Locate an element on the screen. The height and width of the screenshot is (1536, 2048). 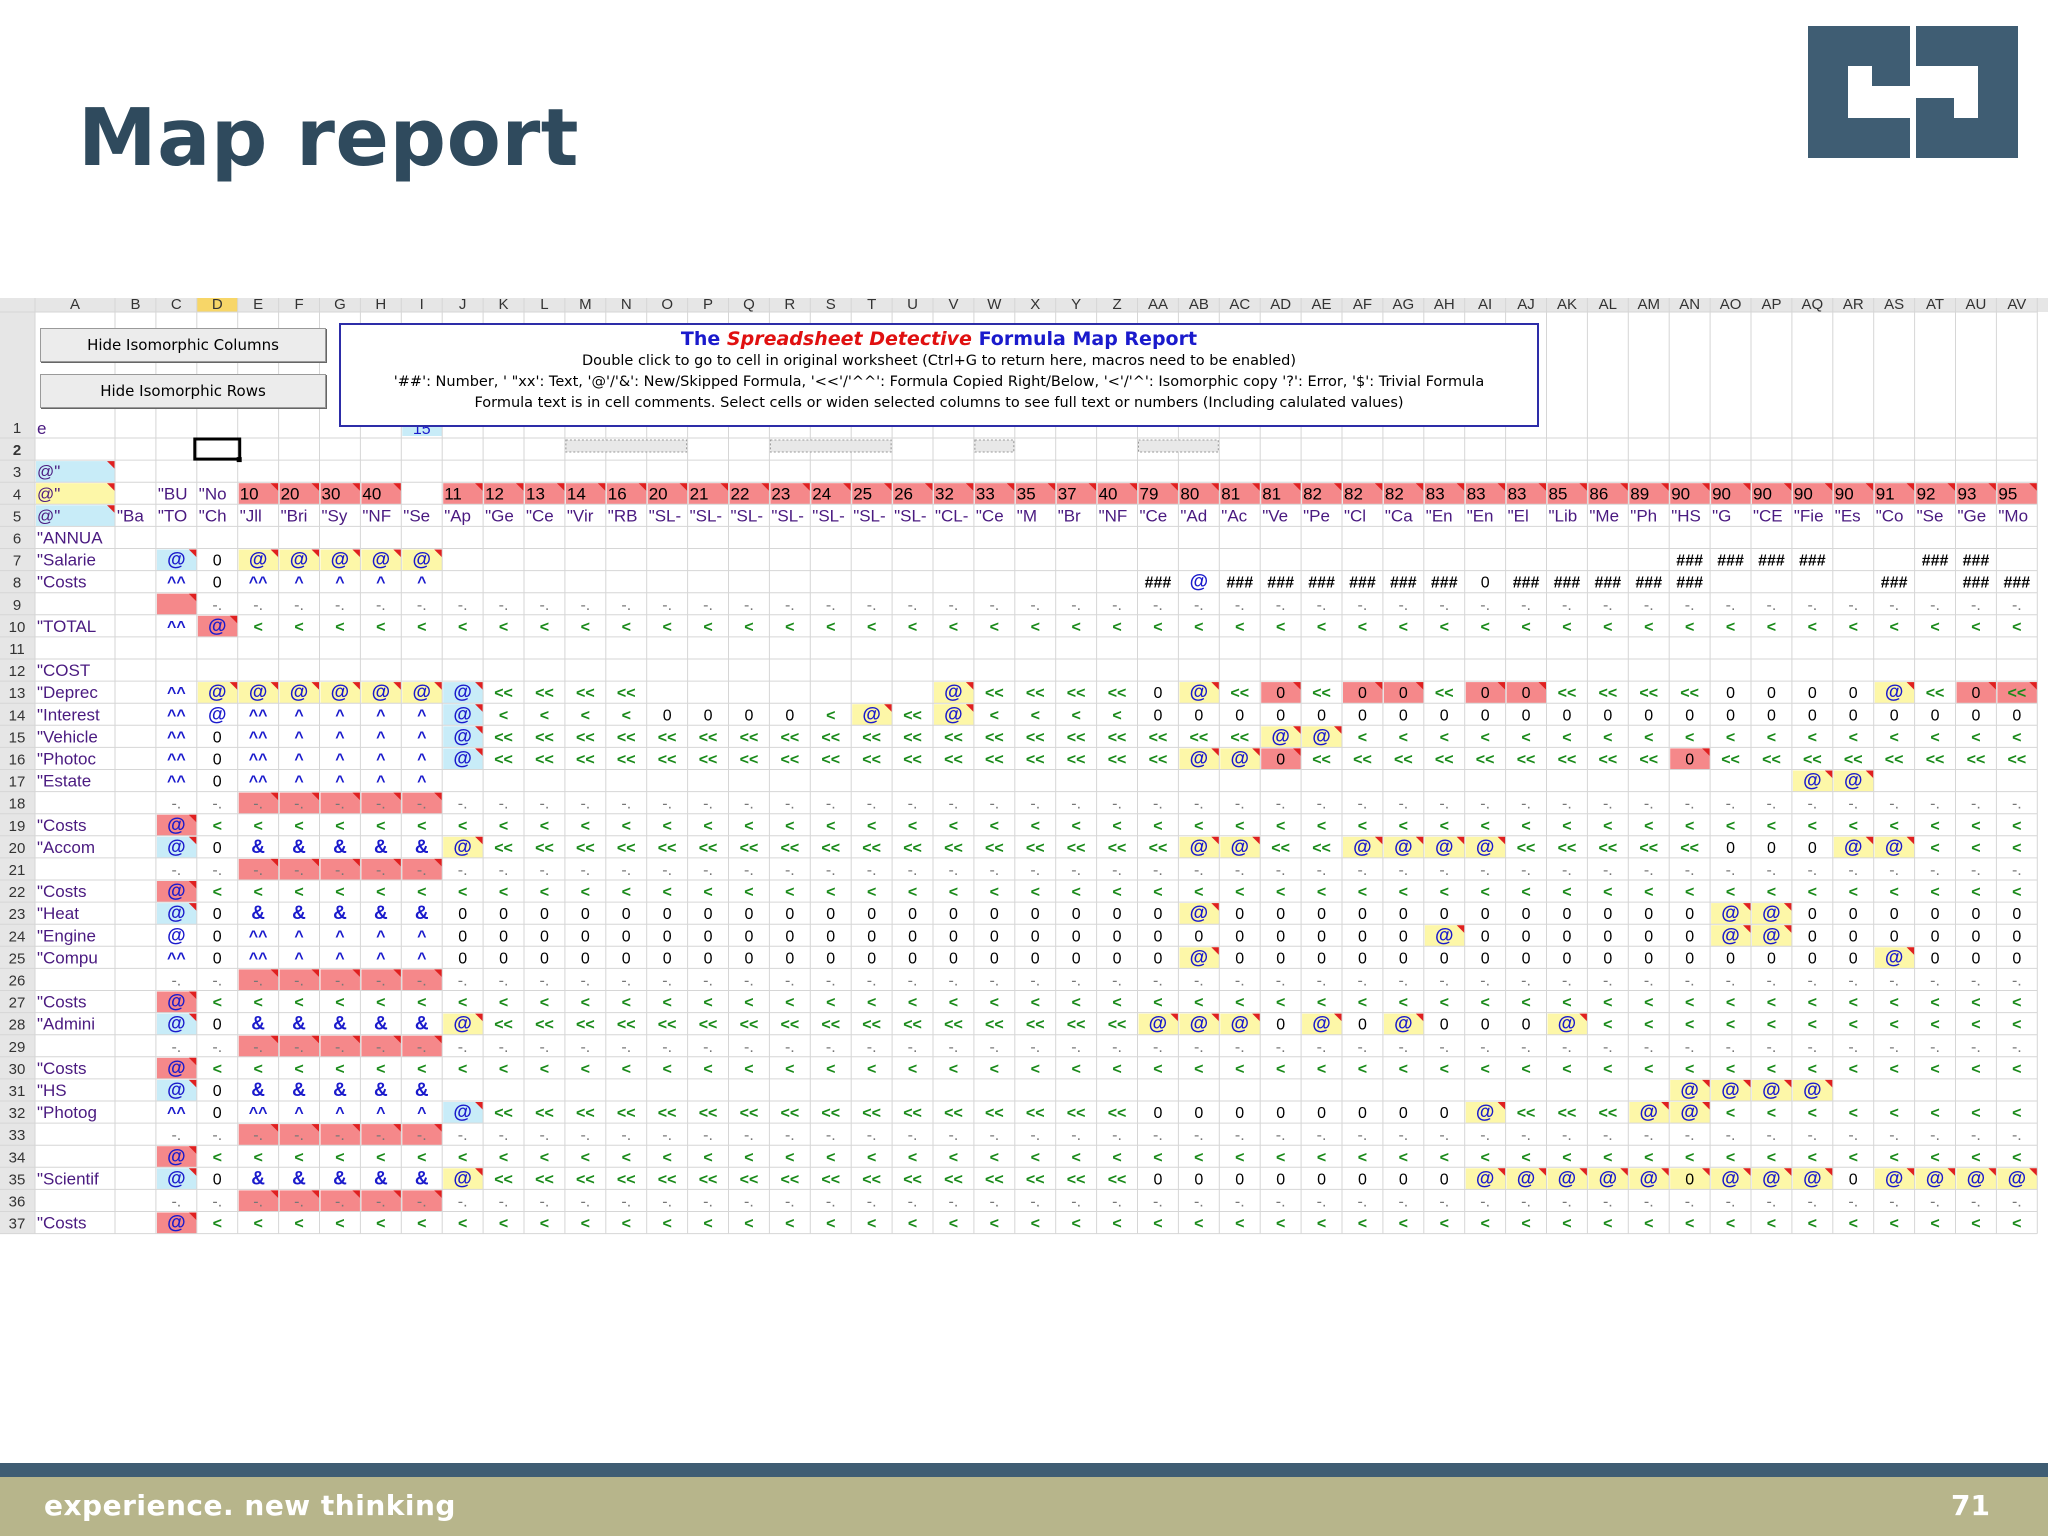
row4-cell: 83 is located at coordinates (1517, 493).